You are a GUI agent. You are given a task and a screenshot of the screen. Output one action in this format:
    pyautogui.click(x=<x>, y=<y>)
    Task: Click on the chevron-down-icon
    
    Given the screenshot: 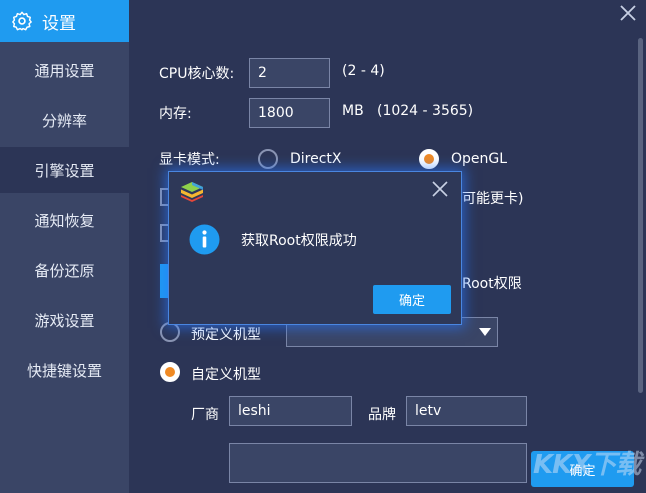 What is the action you would take?
    pyautogui.click(x=485, y=332)
    